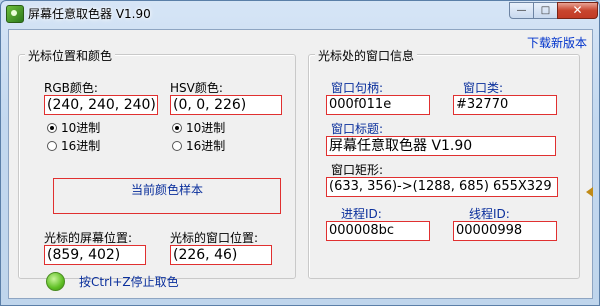 The image size is (600, 306). I want to click on rgb-radio-hex: 16进制, so click(73, 145).